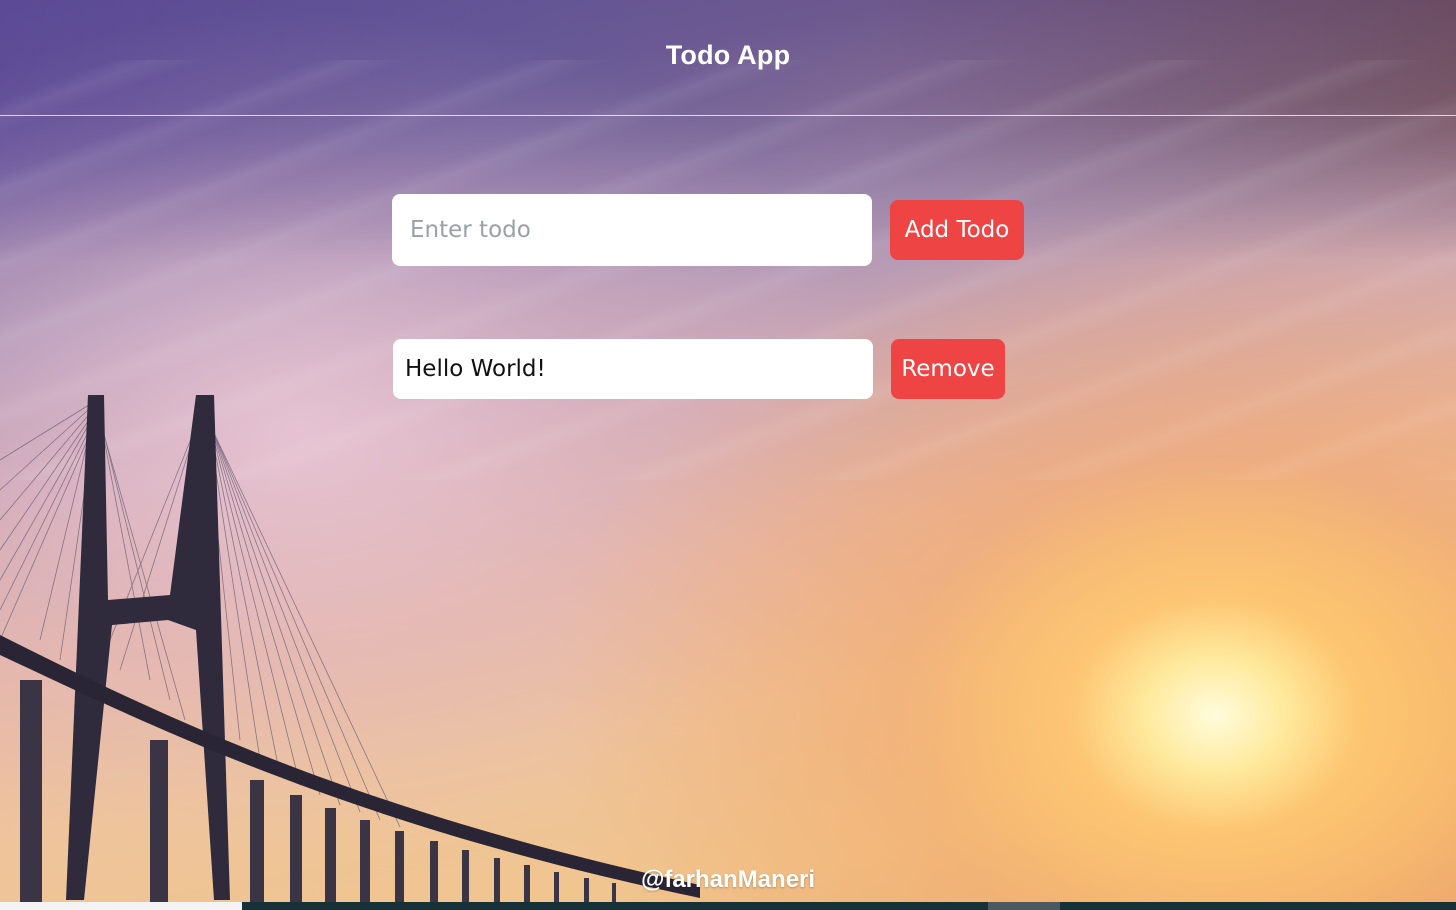 The image size is (1456, 910). I want to click on todo-item: Hello World! Remove, so click(699, 369).